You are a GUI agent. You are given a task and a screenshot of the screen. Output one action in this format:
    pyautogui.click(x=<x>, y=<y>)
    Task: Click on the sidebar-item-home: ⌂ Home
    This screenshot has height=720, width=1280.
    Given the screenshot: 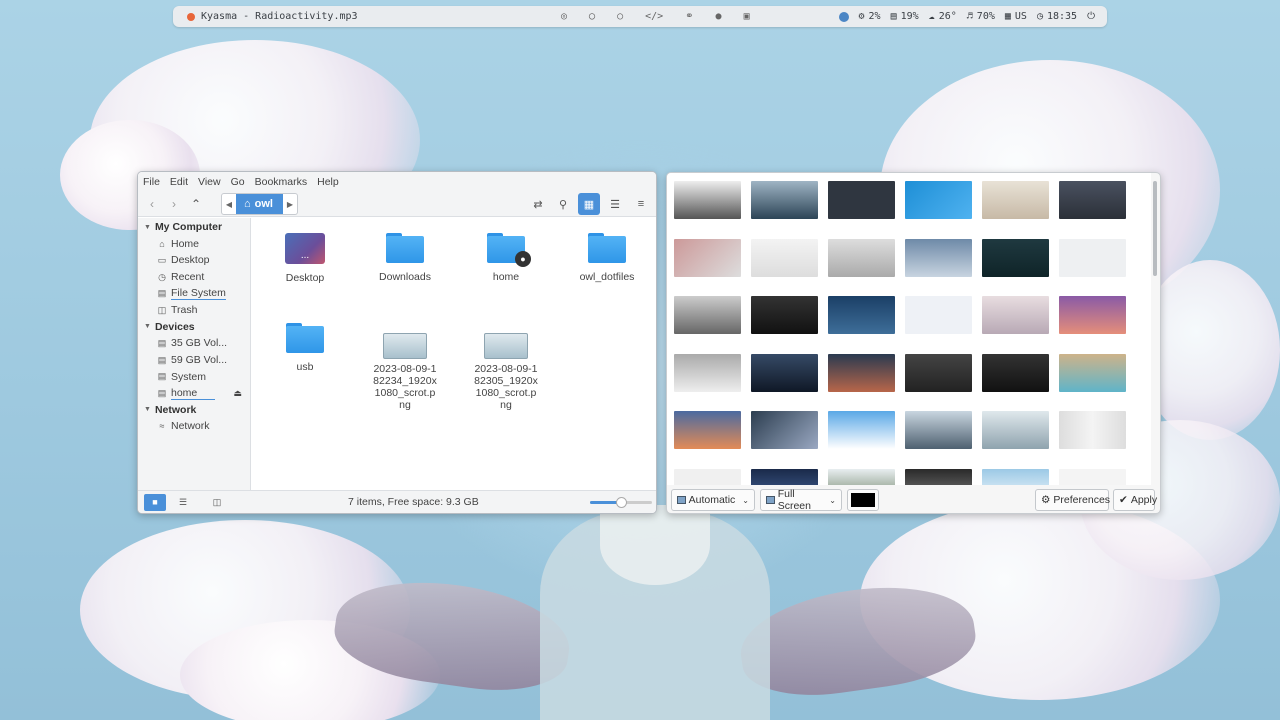 What is the action you would take?
    pyautogui.click(x=194, y=244)
    